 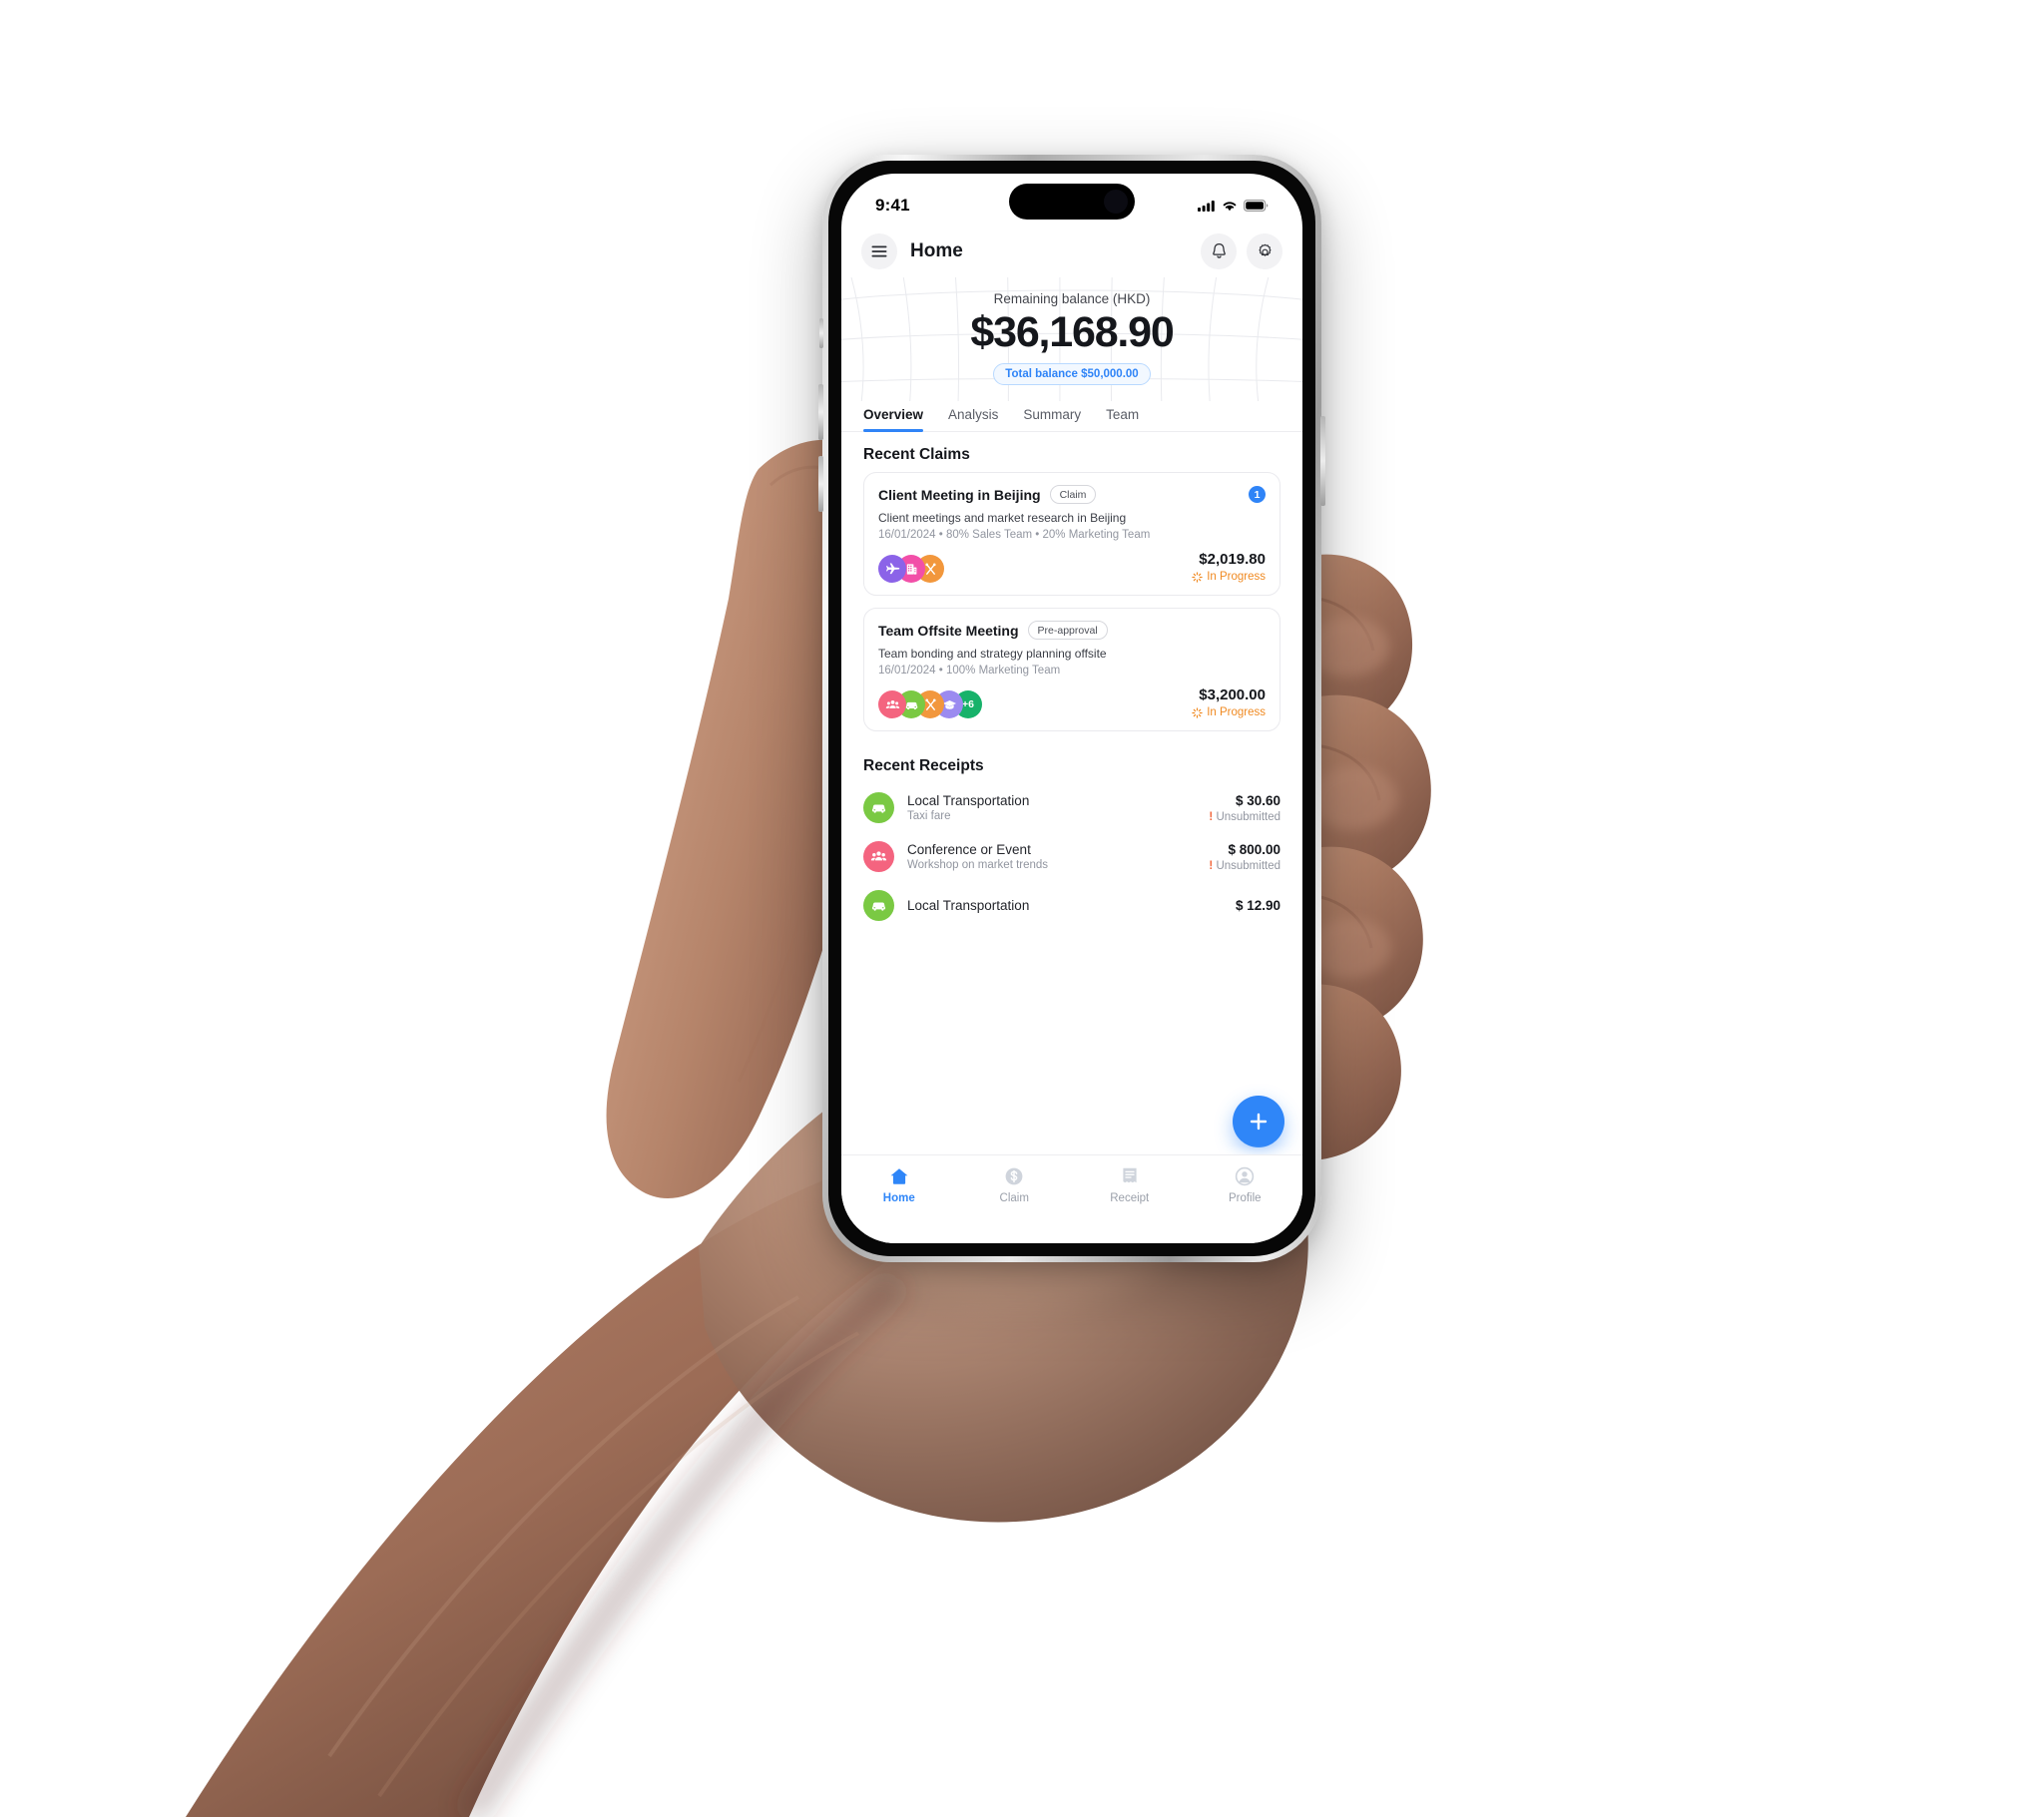 I want to click on receipt-subtitle: Taxi fare, so click(x=929, y=816).